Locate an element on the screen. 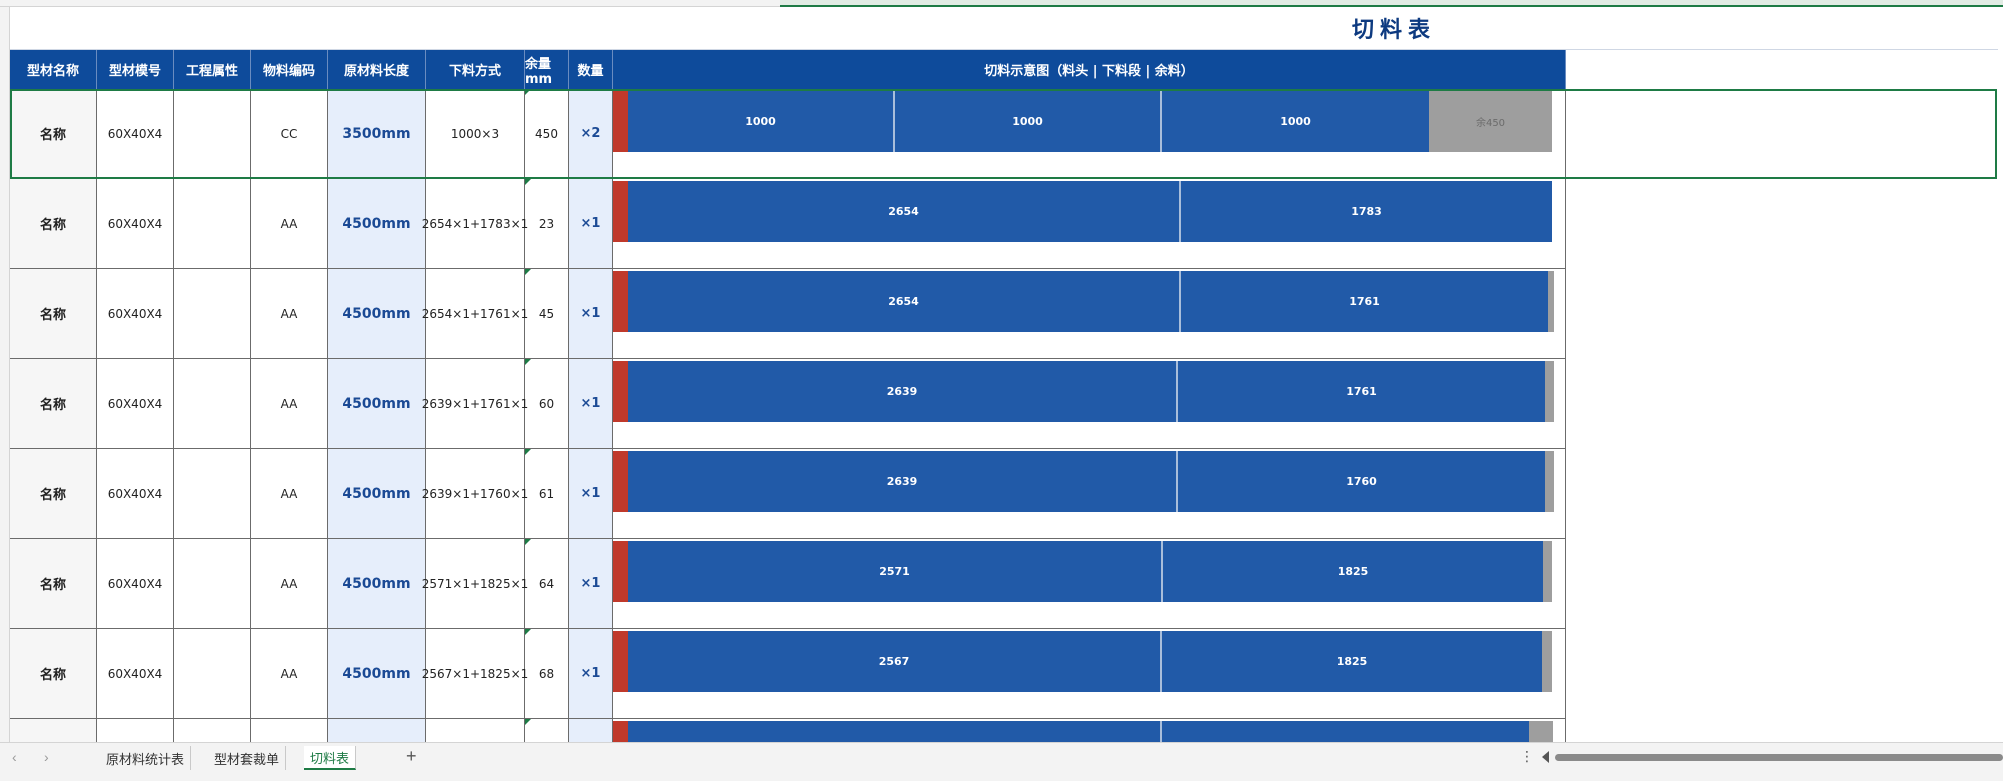  cell-cut-diagram: 2567 1825 is located at coordinates (1089, 673).